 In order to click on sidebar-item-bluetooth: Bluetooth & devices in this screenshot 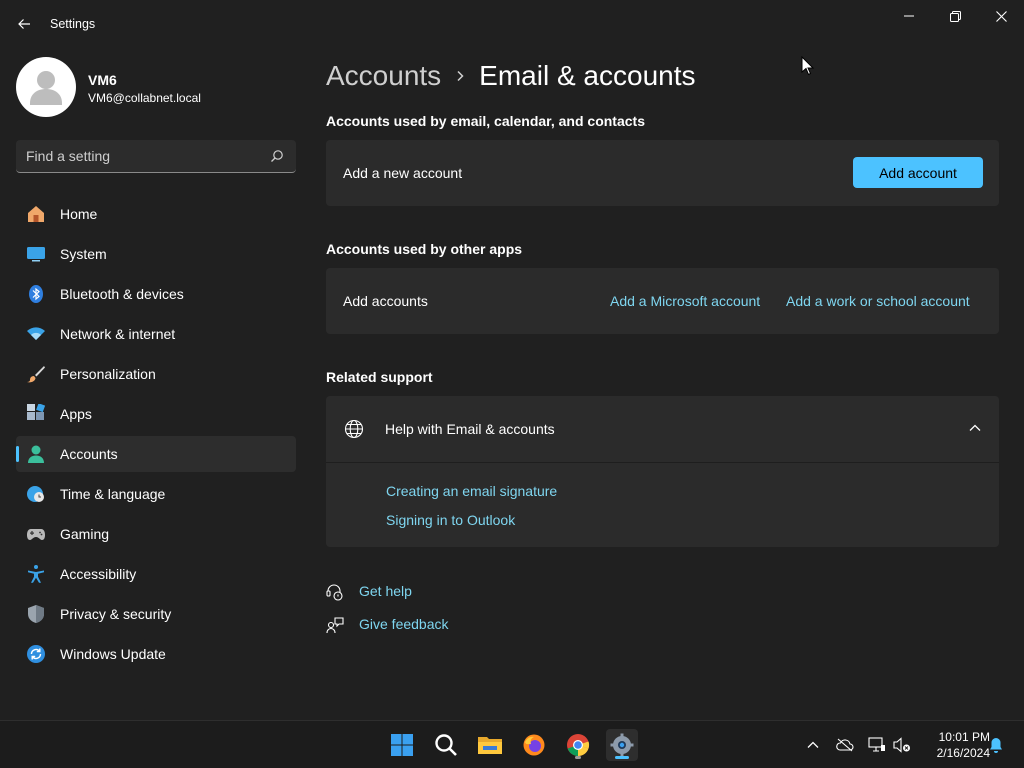, I will do `click(156, 294)`.